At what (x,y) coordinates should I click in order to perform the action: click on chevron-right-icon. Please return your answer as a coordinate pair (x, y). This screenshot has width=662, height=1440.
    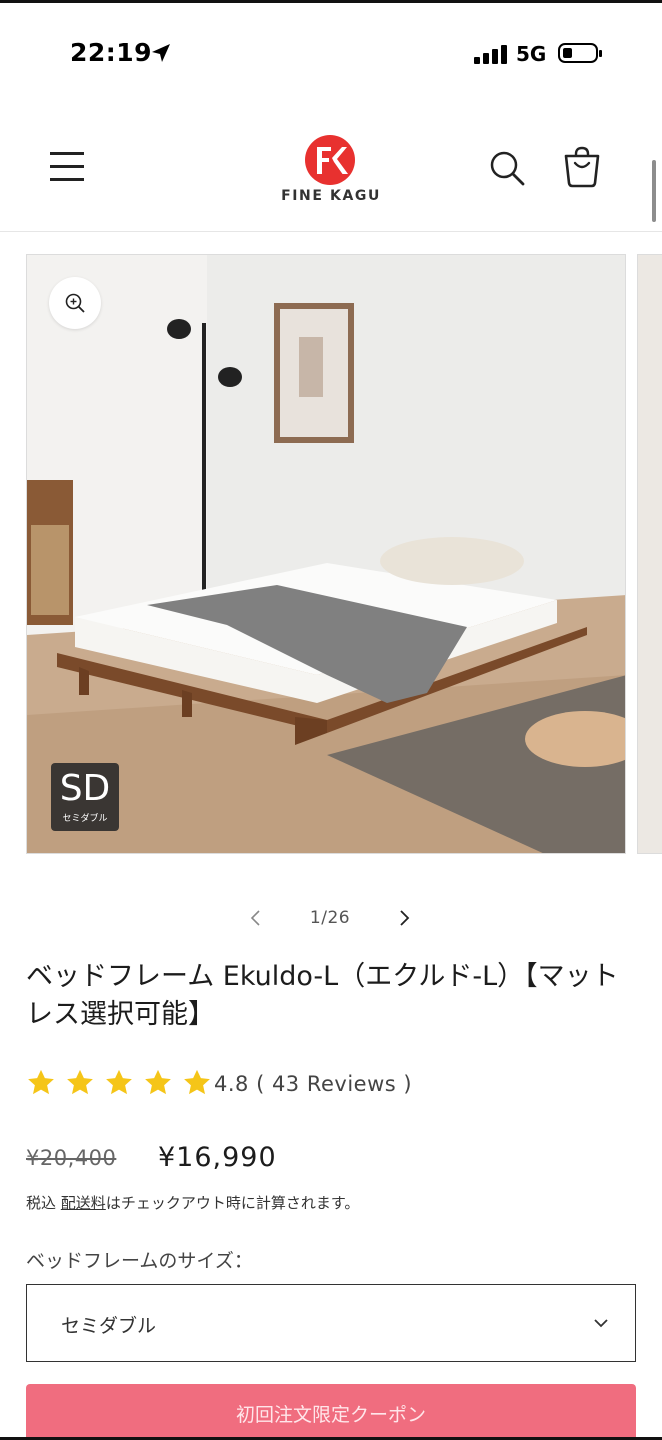
    Looking at the image, I should click on (404, 918).